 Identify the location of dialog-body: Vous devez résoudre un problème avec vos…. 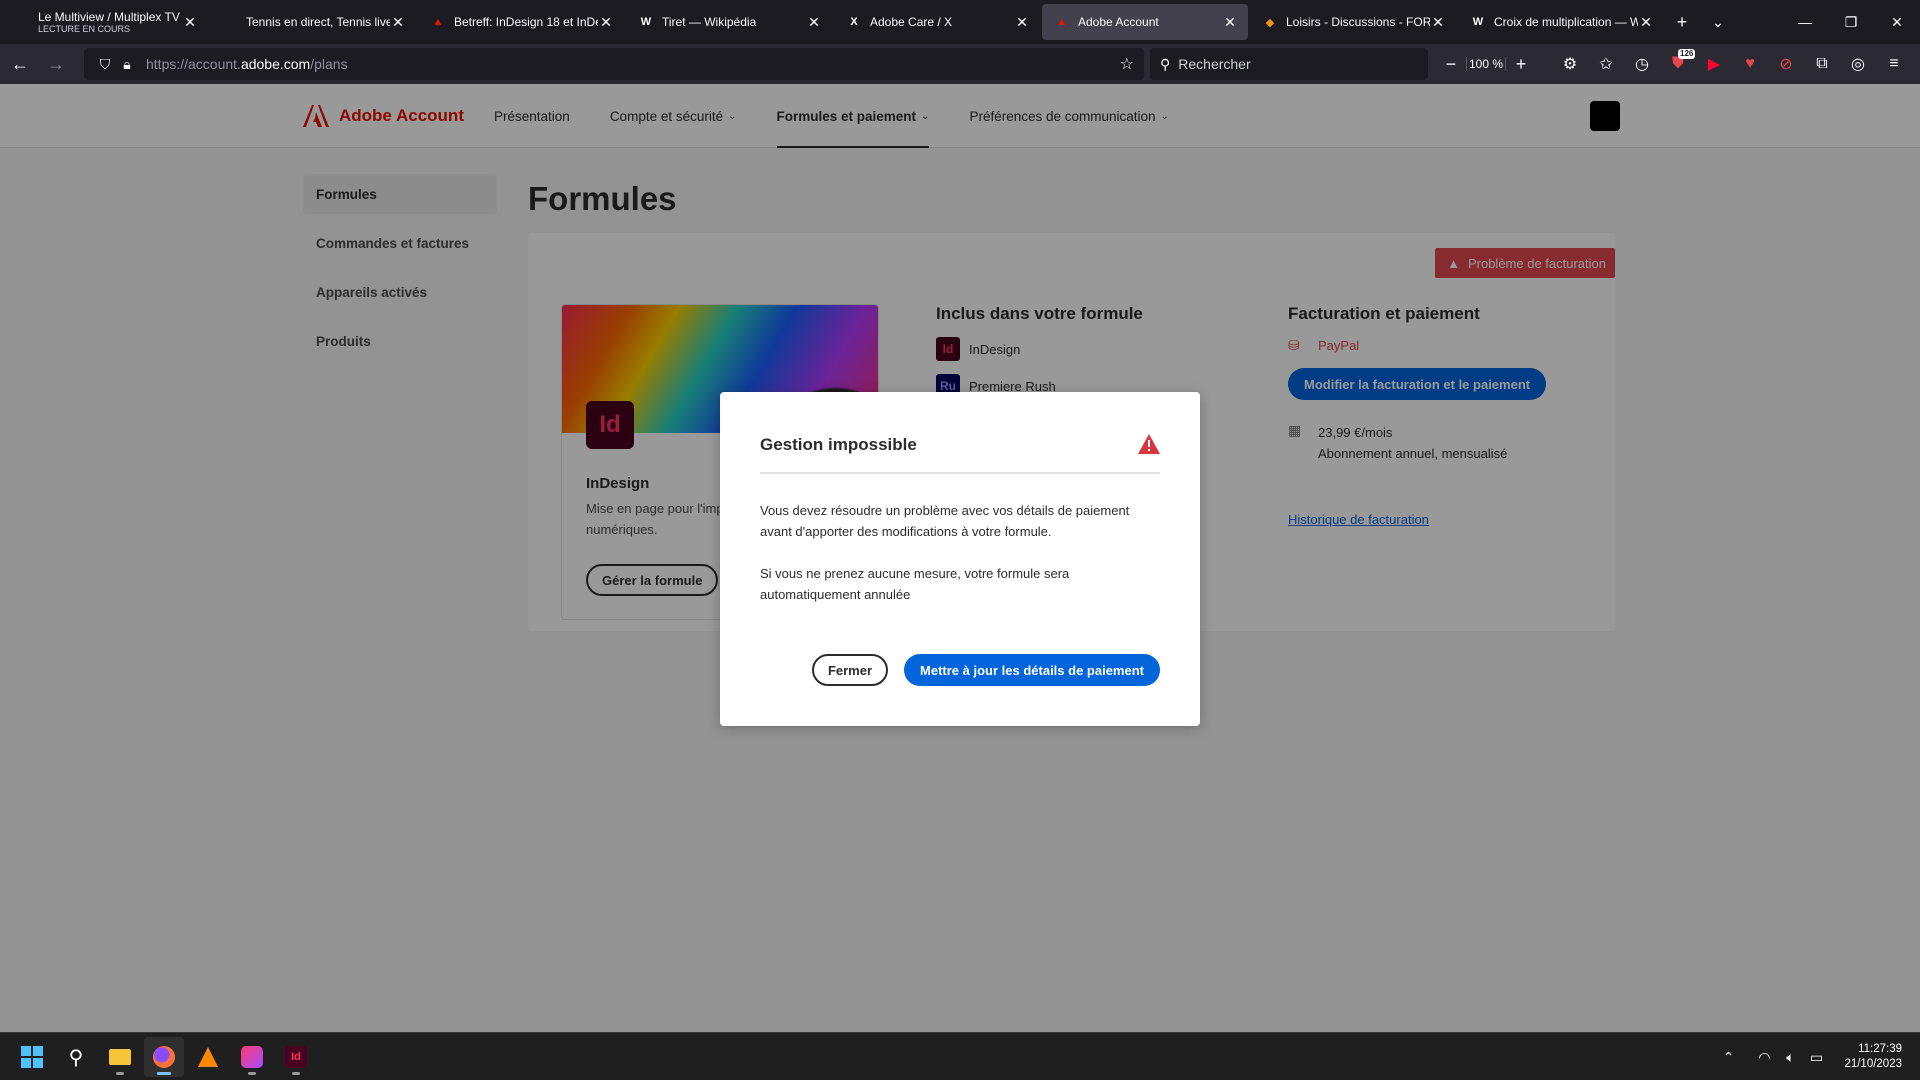
(960, 552).